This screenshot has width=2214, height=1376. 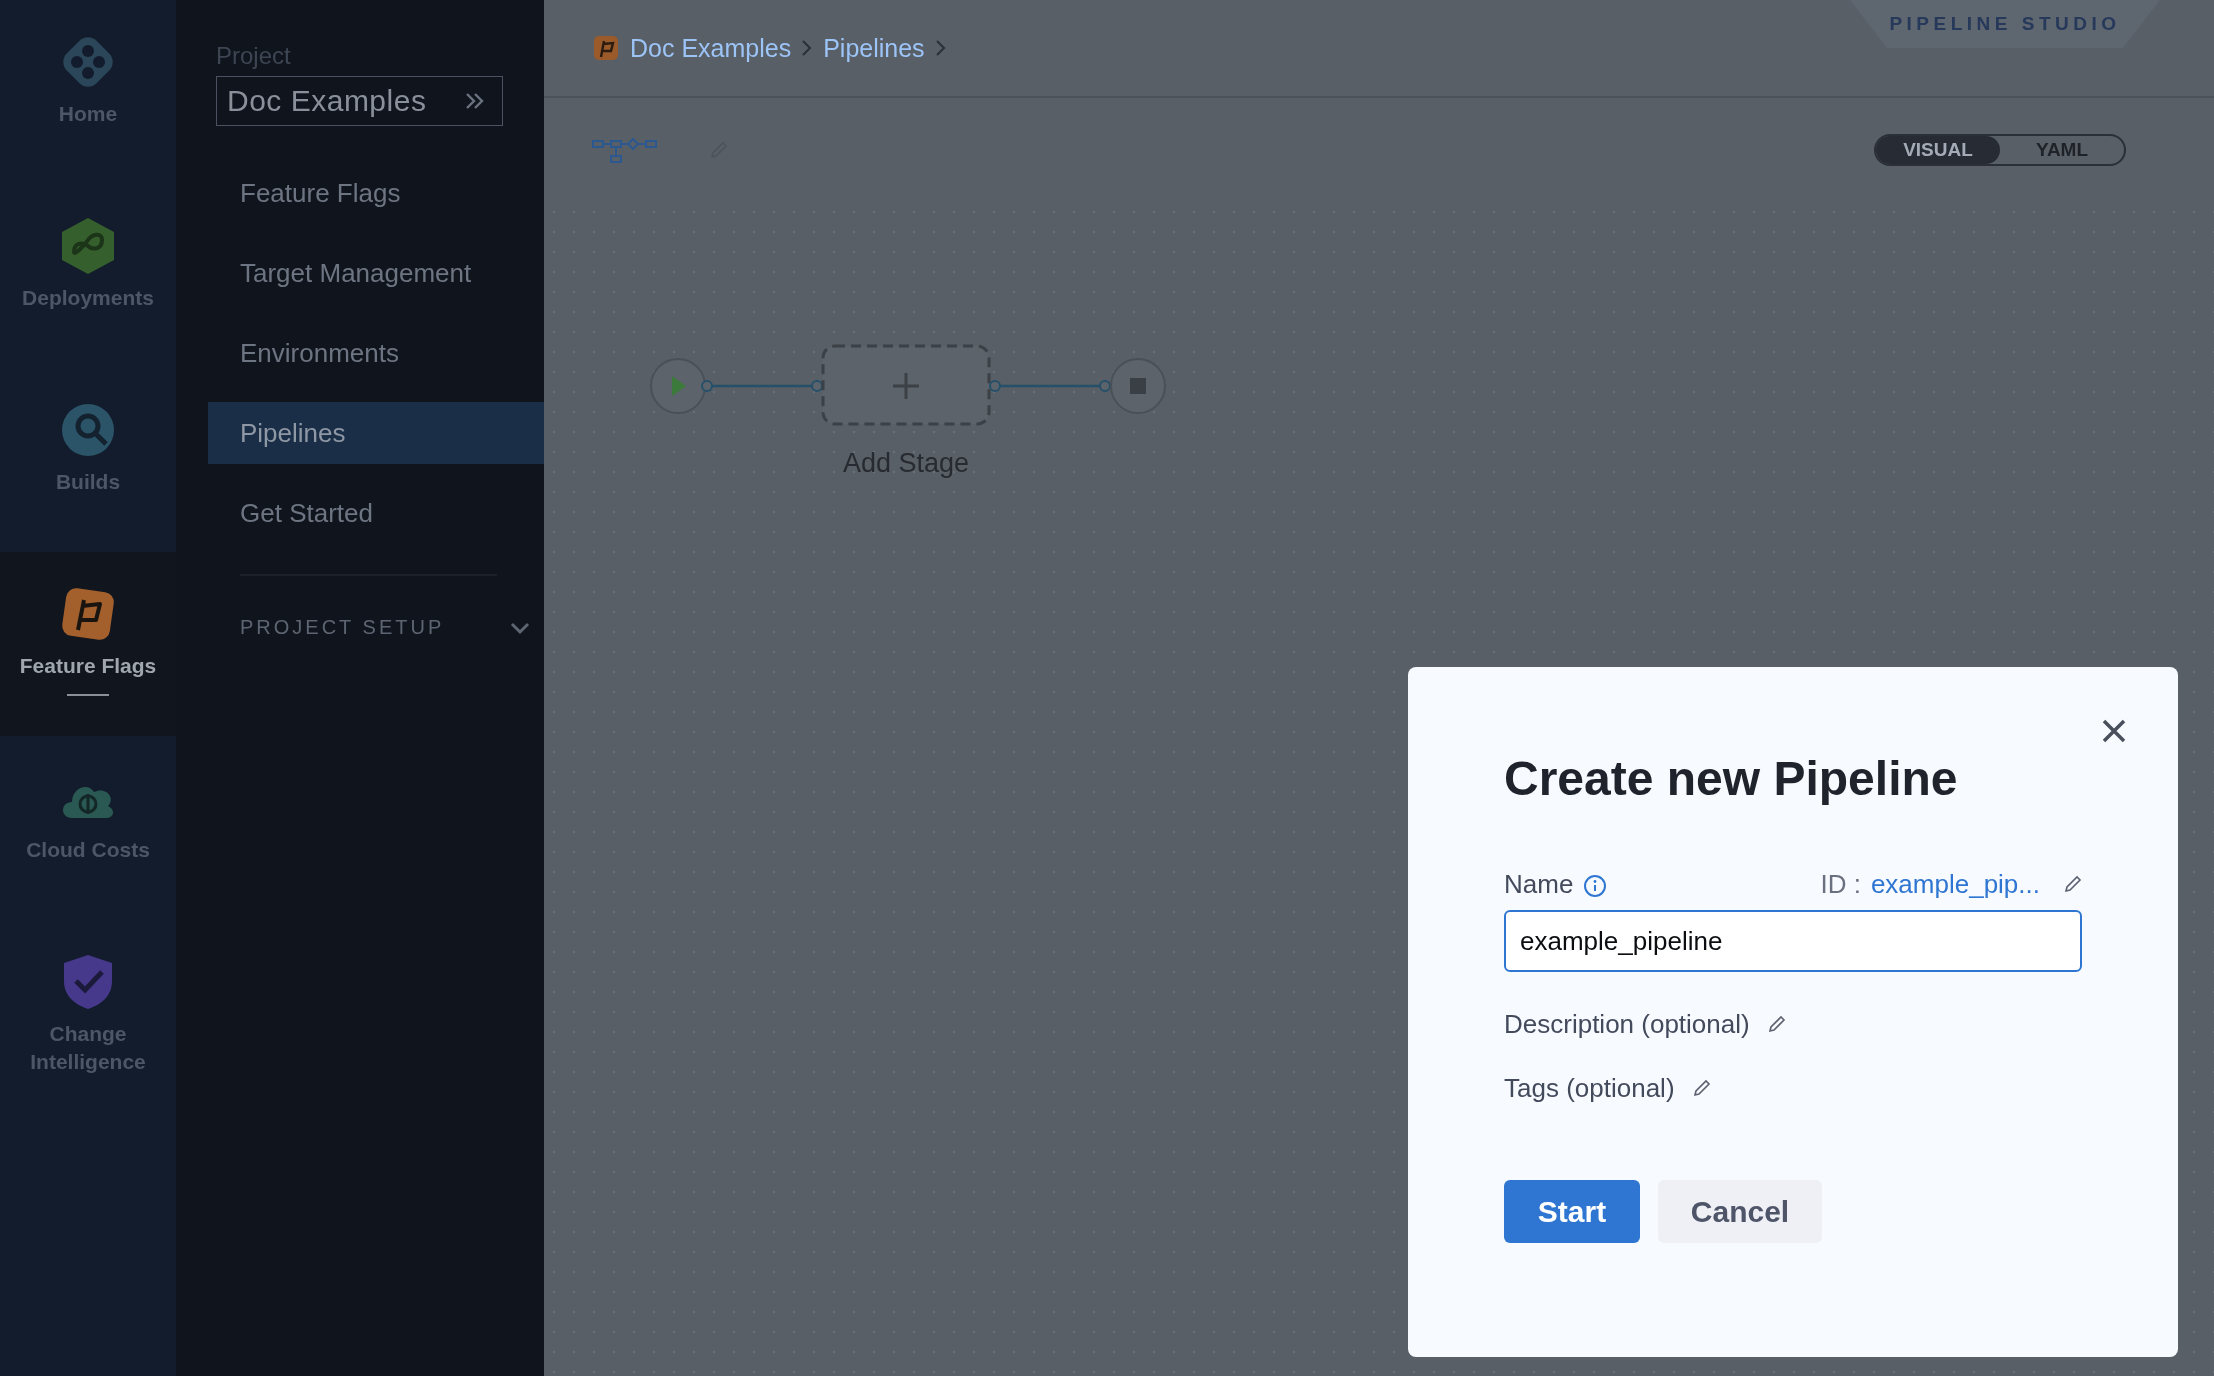 What do you see at coordinates (1627, 1024) in the screenshot?
I see `description-label: Description (optional)` at bounding box center [1627, 1024].